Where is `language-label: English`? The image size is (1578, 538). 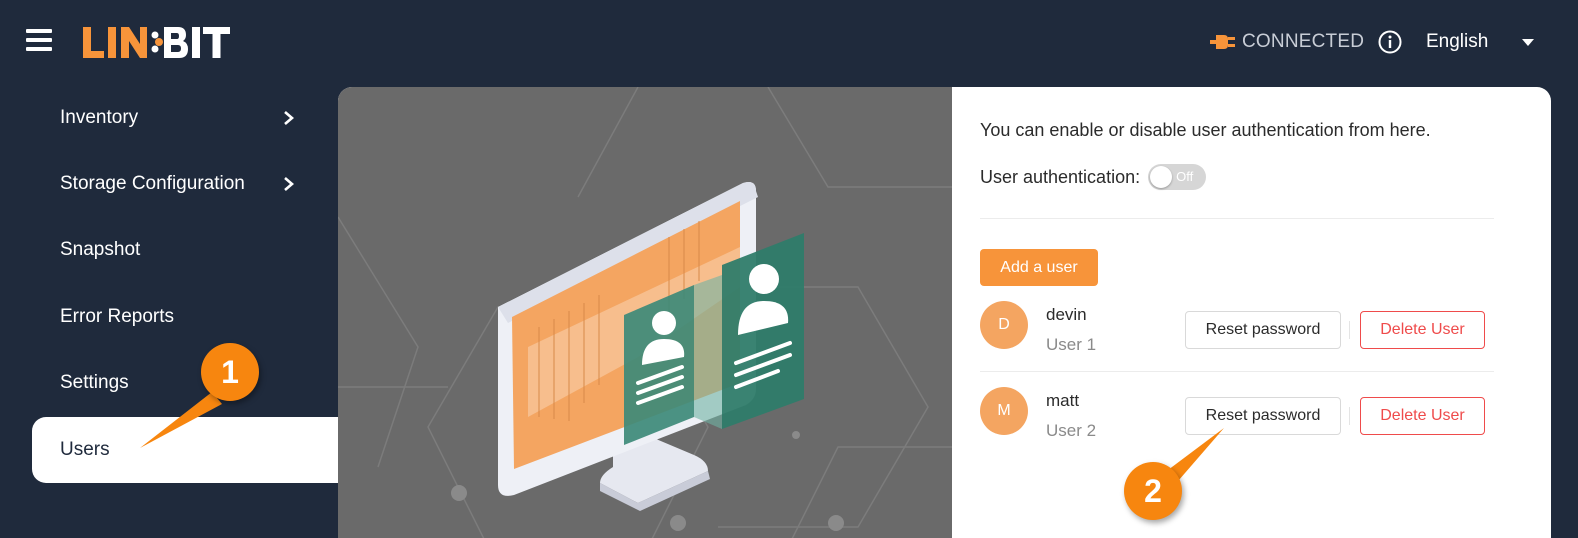 language-label: English is located at coordinates (1457, 41).